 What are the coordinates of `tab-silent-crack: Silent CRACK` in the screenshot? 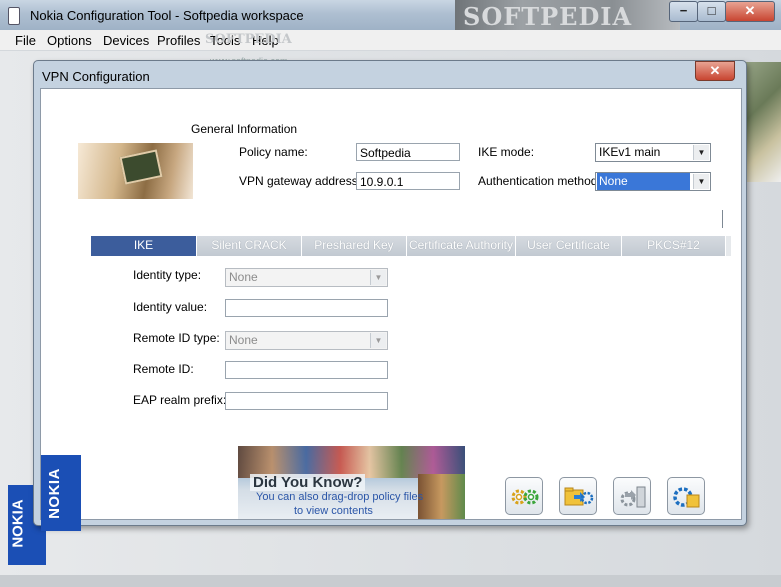 It's located at (249, 246).